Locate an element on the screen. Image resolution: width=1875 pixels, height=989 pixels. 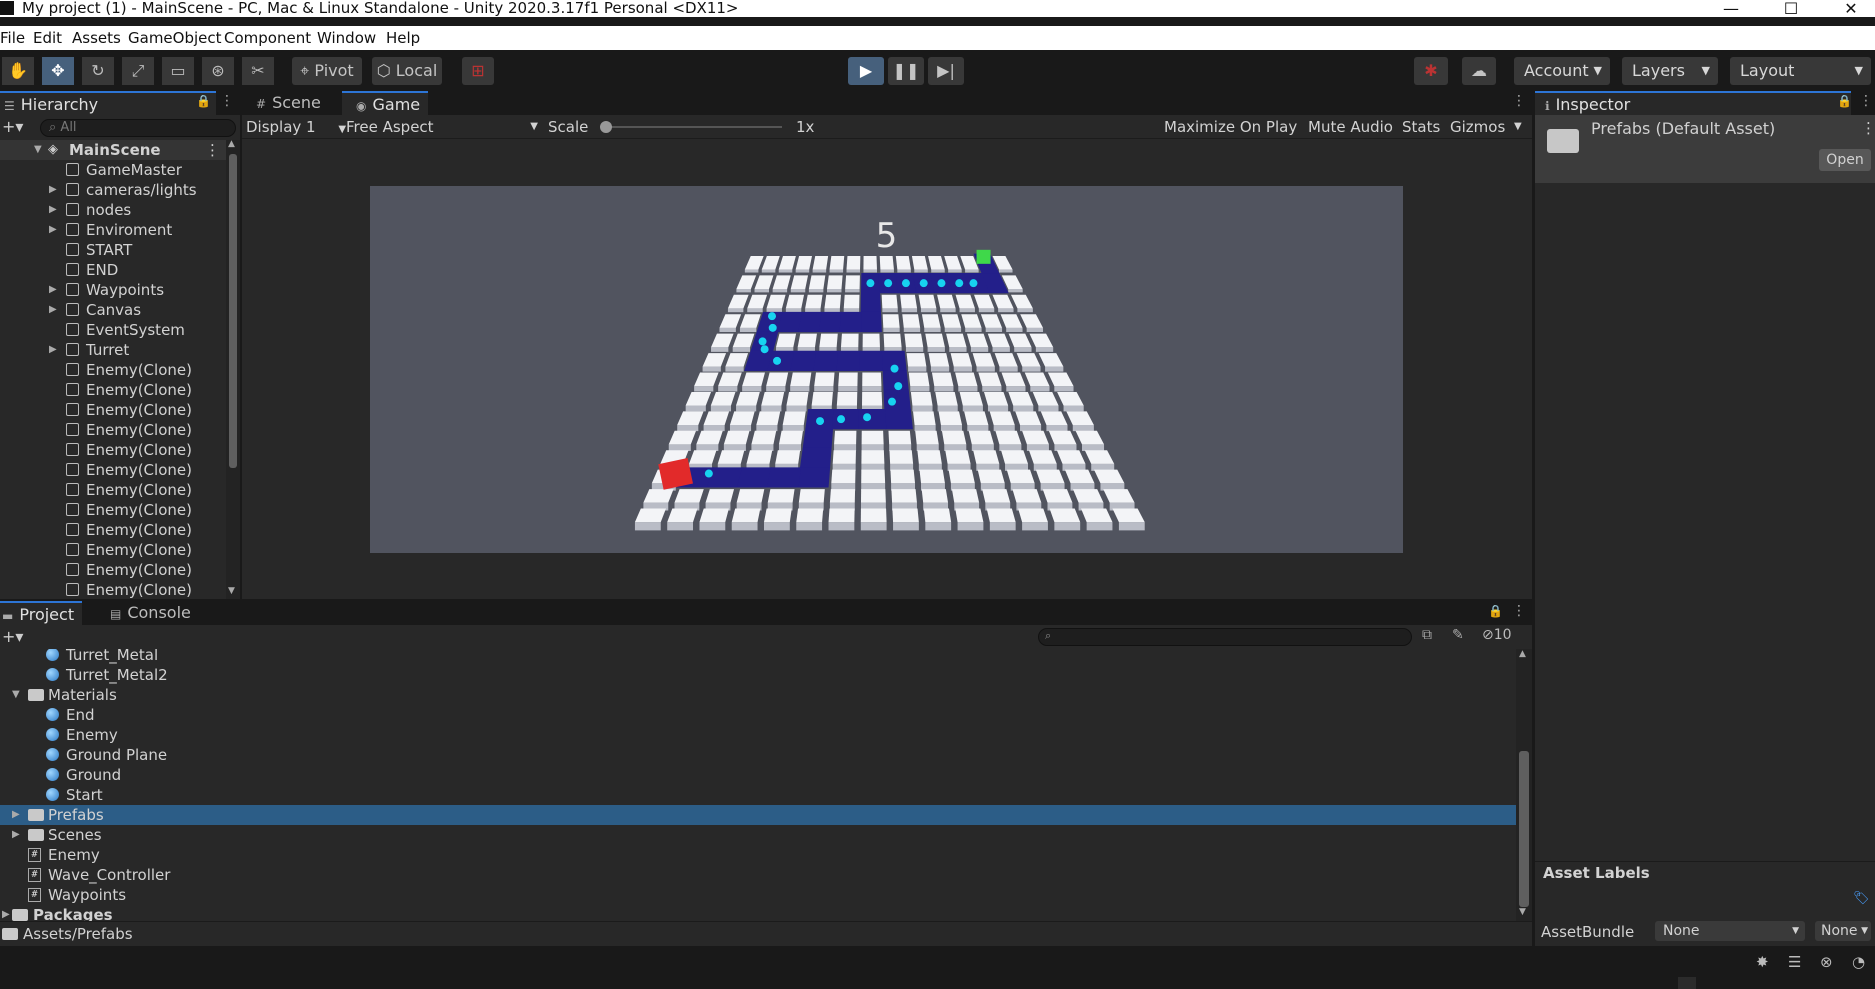
assetbundle-variant-dropdown: None ▼ is located at coordinates (1843, 931).